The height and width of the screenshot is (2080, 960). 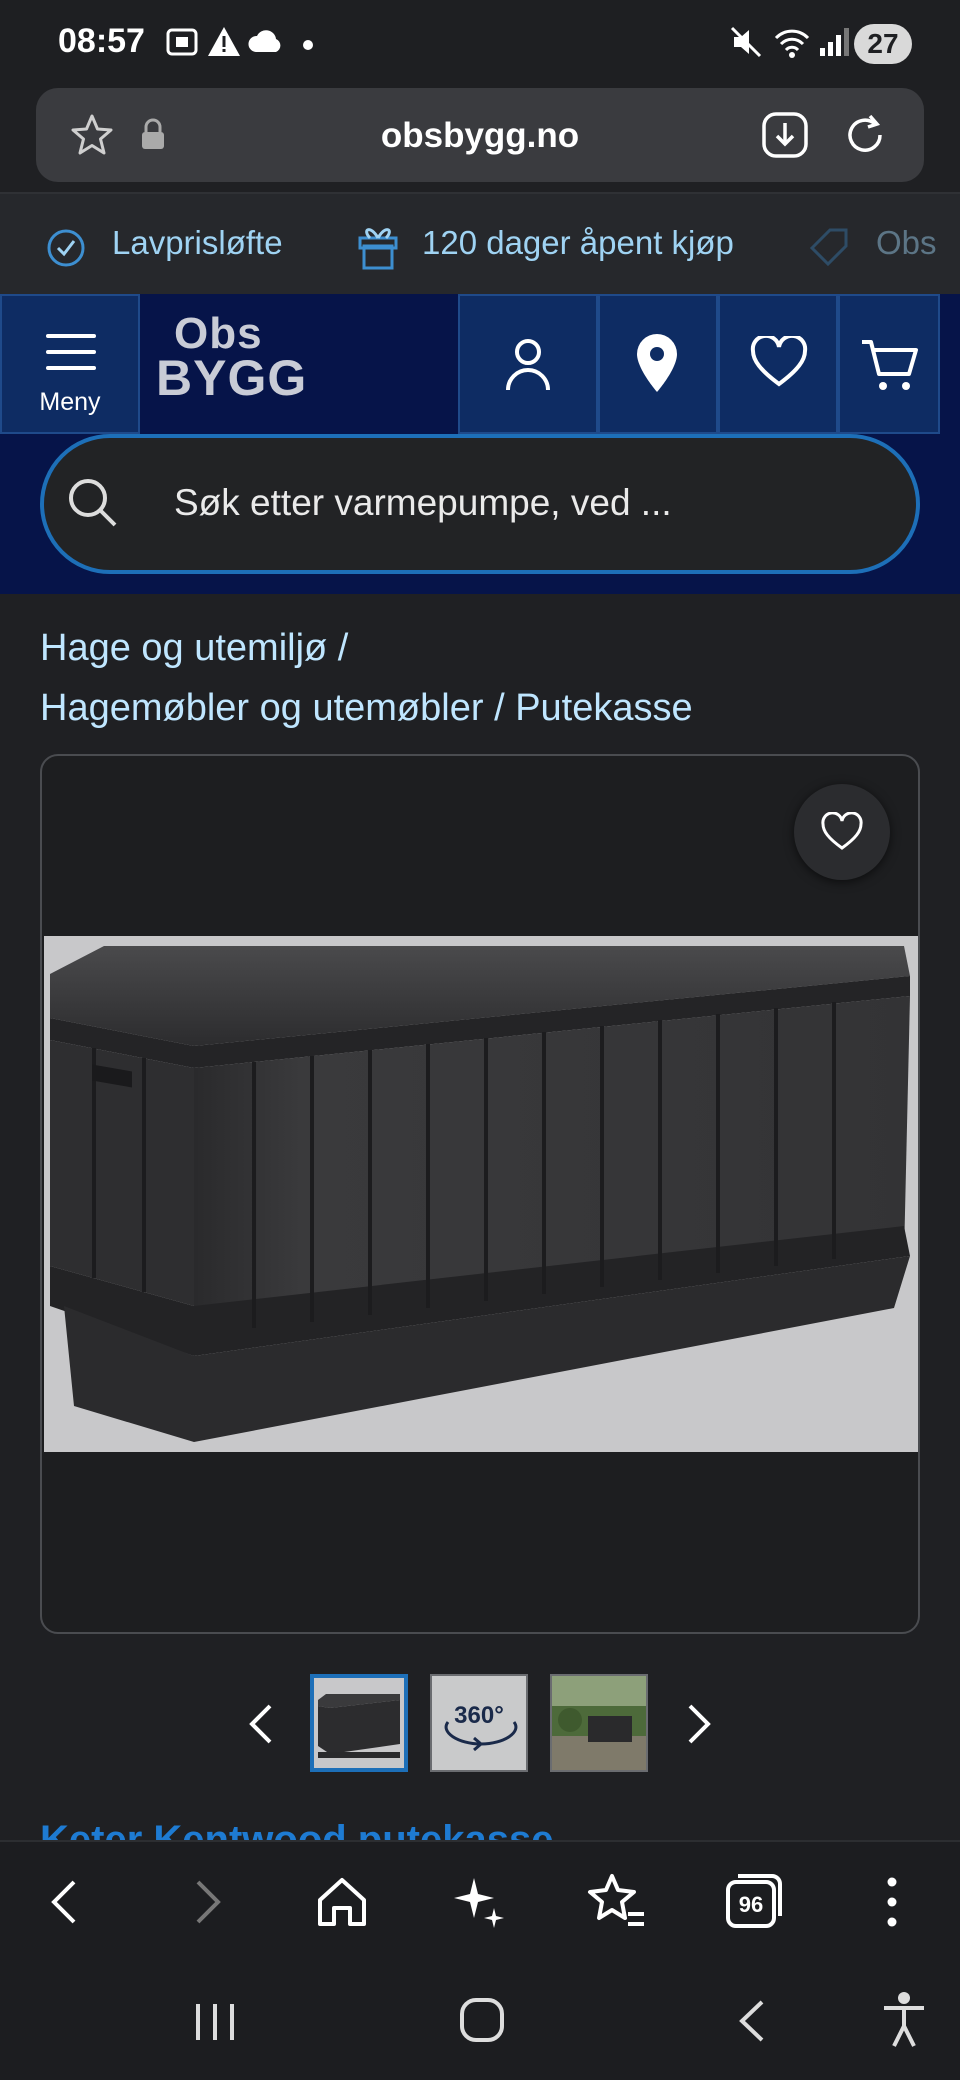 I want to click on thumbnail-360: 360°, so click(x=479, y=1723).